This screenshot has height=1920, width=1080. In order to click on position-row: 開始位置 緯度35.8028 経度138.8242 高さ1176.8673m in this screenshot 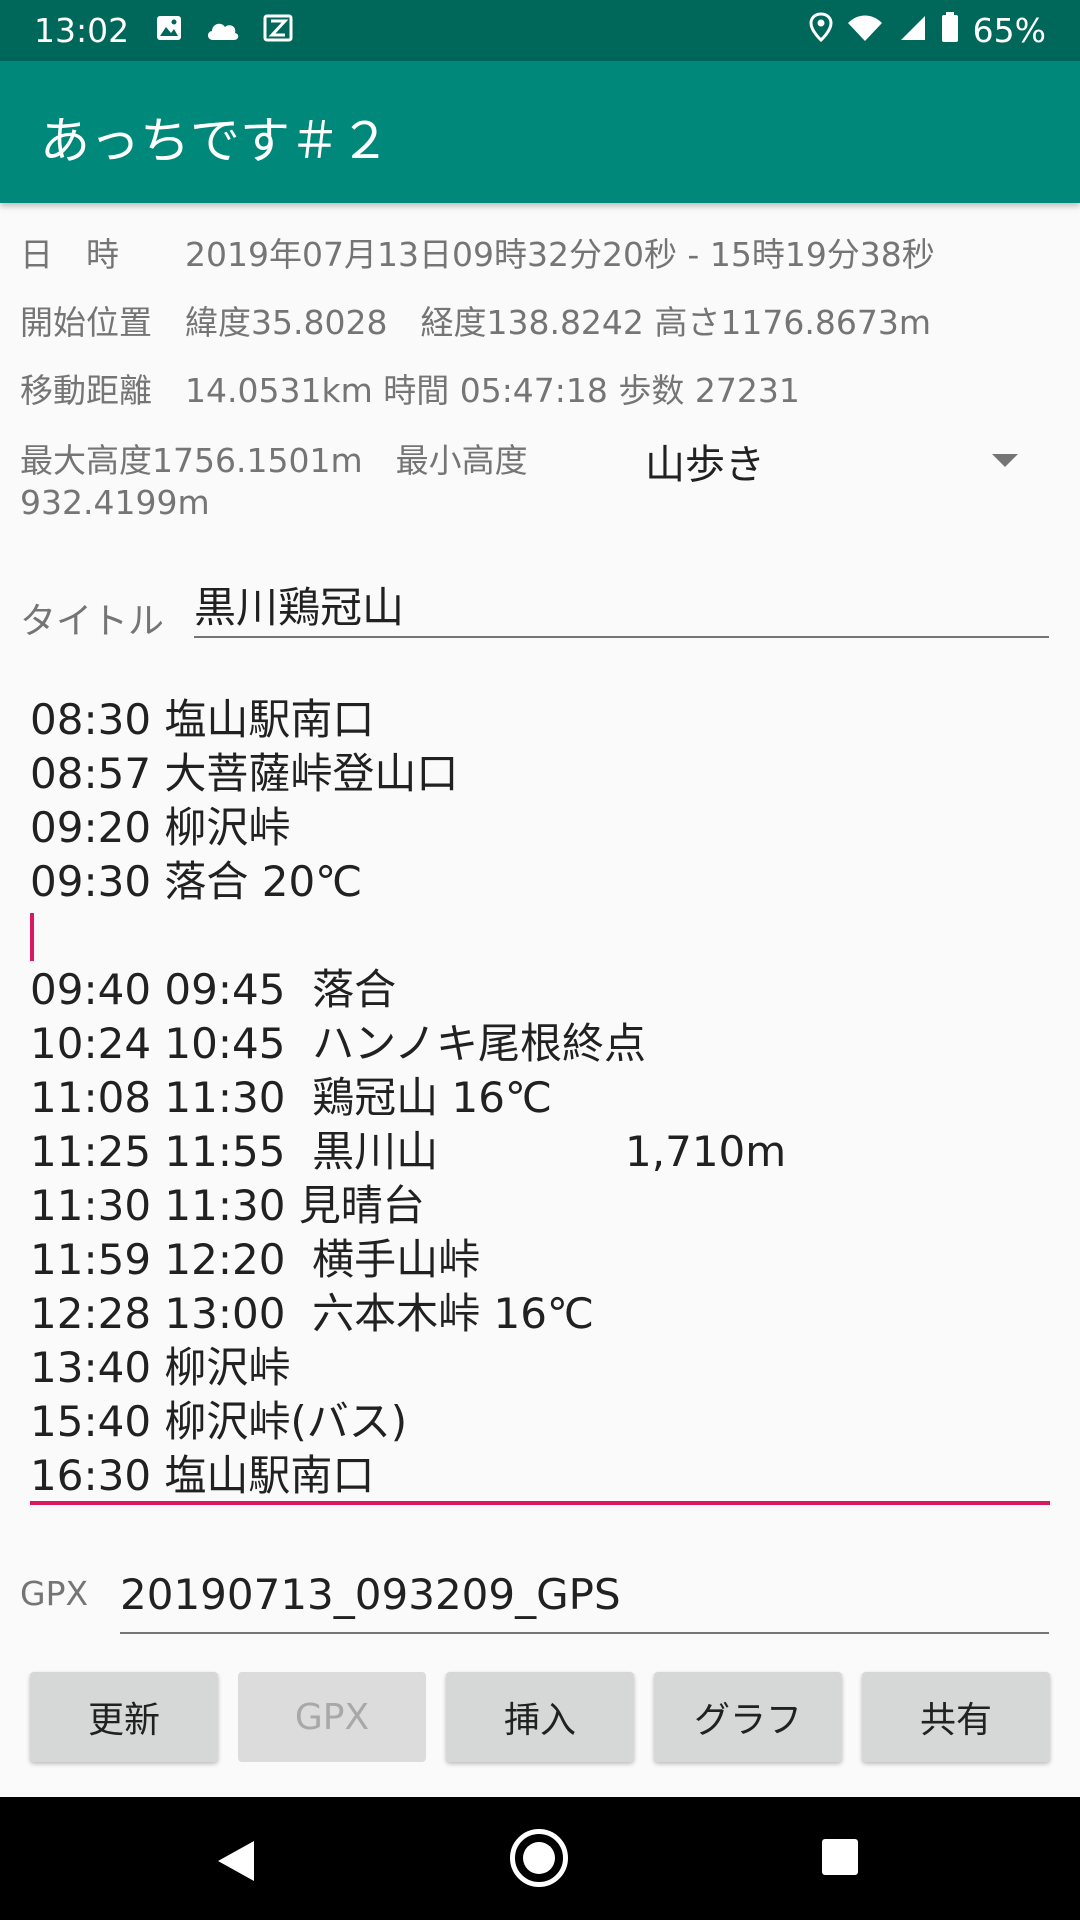, I will do `click(475, 320)`.